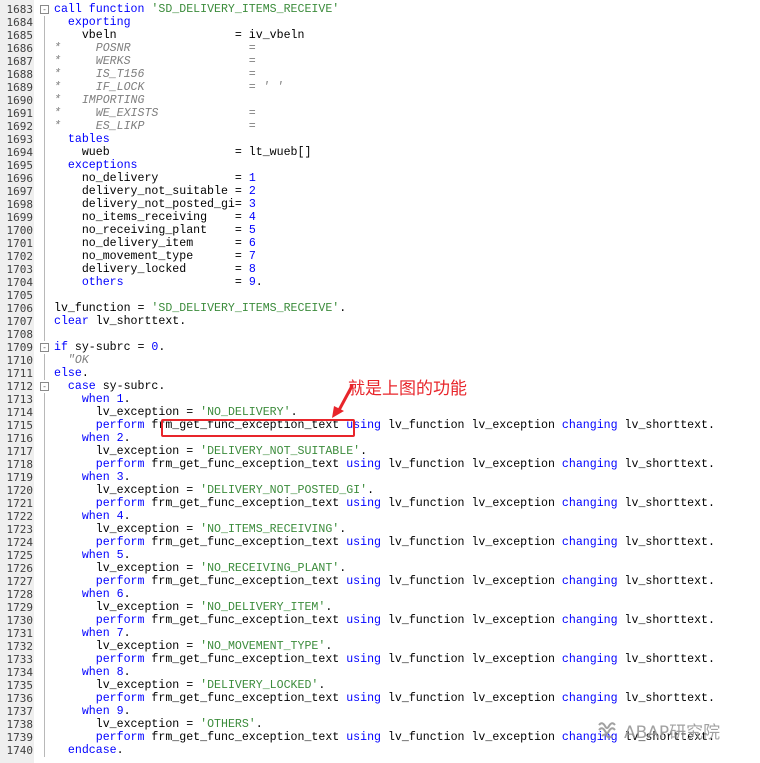  I want to click on code-token: changing, so click(593, 503).